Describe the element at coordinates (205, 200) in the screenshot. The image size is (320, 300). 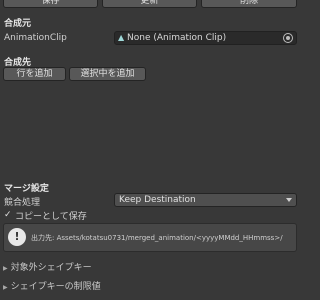
I see `conflict-dropdown: Keep Destination` at that location.